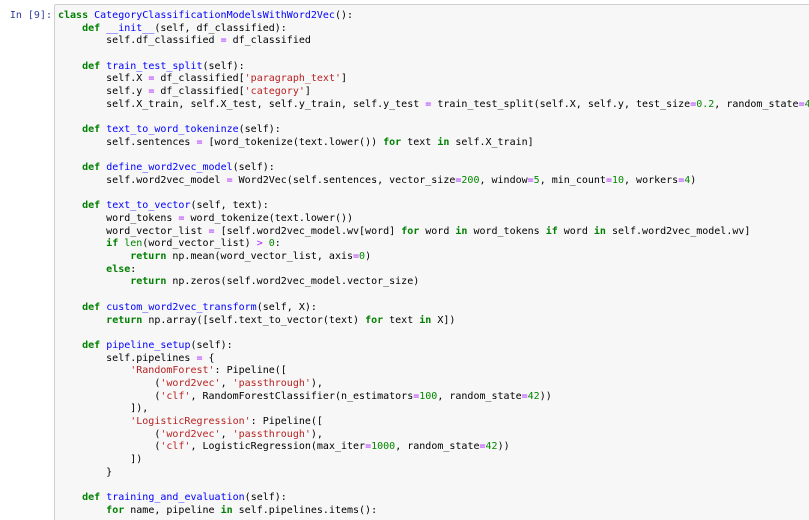  Describe the element at coordinates (419, 142) in the screenshot. I see `code-token: text` at that location.